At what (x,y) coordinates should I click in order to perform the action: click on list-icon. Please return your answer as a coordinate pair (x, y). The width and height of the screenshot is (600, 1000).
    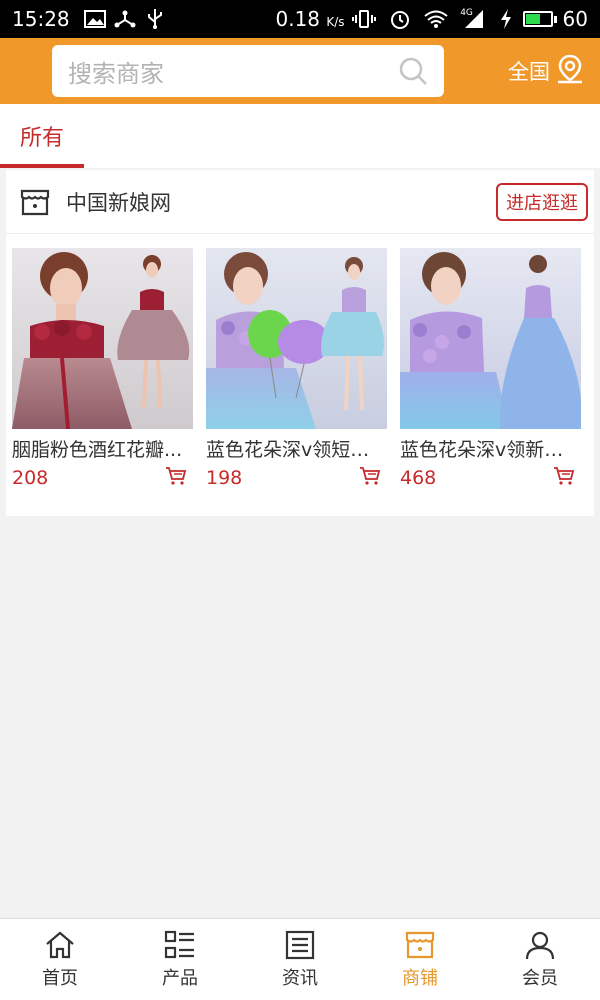
    Looking at the image, I should click on (179, 944).